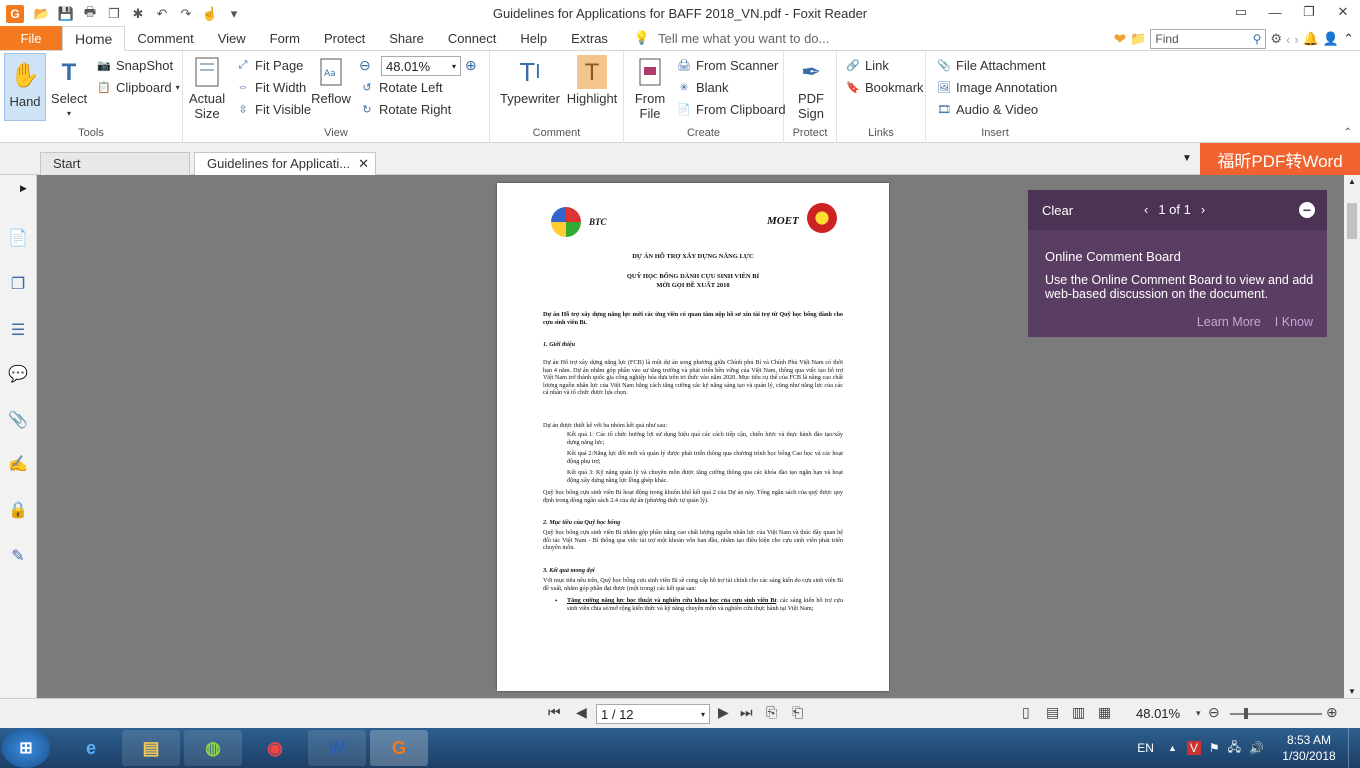 The width and height of the screenshot is (1360, 768). I want to click on tab-file: File, so click(31, 38).